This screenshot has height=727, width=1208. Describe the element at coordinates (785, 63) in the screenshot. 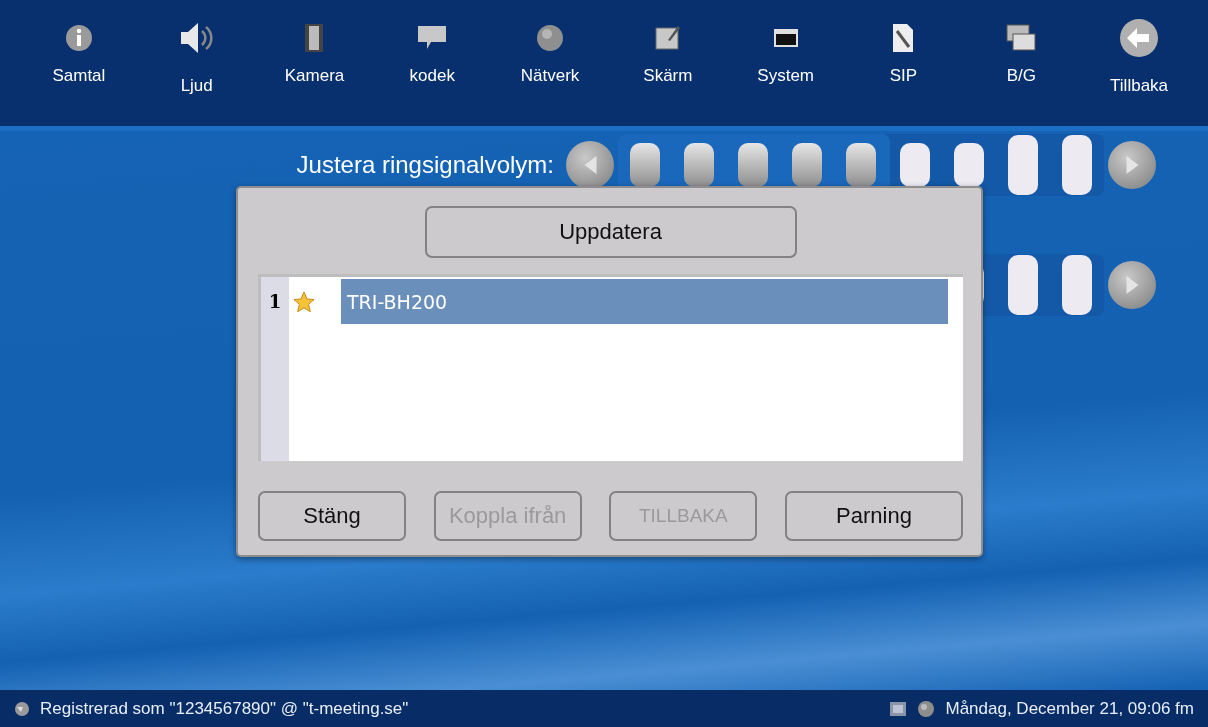

I see `nav-tab: System` at that location.